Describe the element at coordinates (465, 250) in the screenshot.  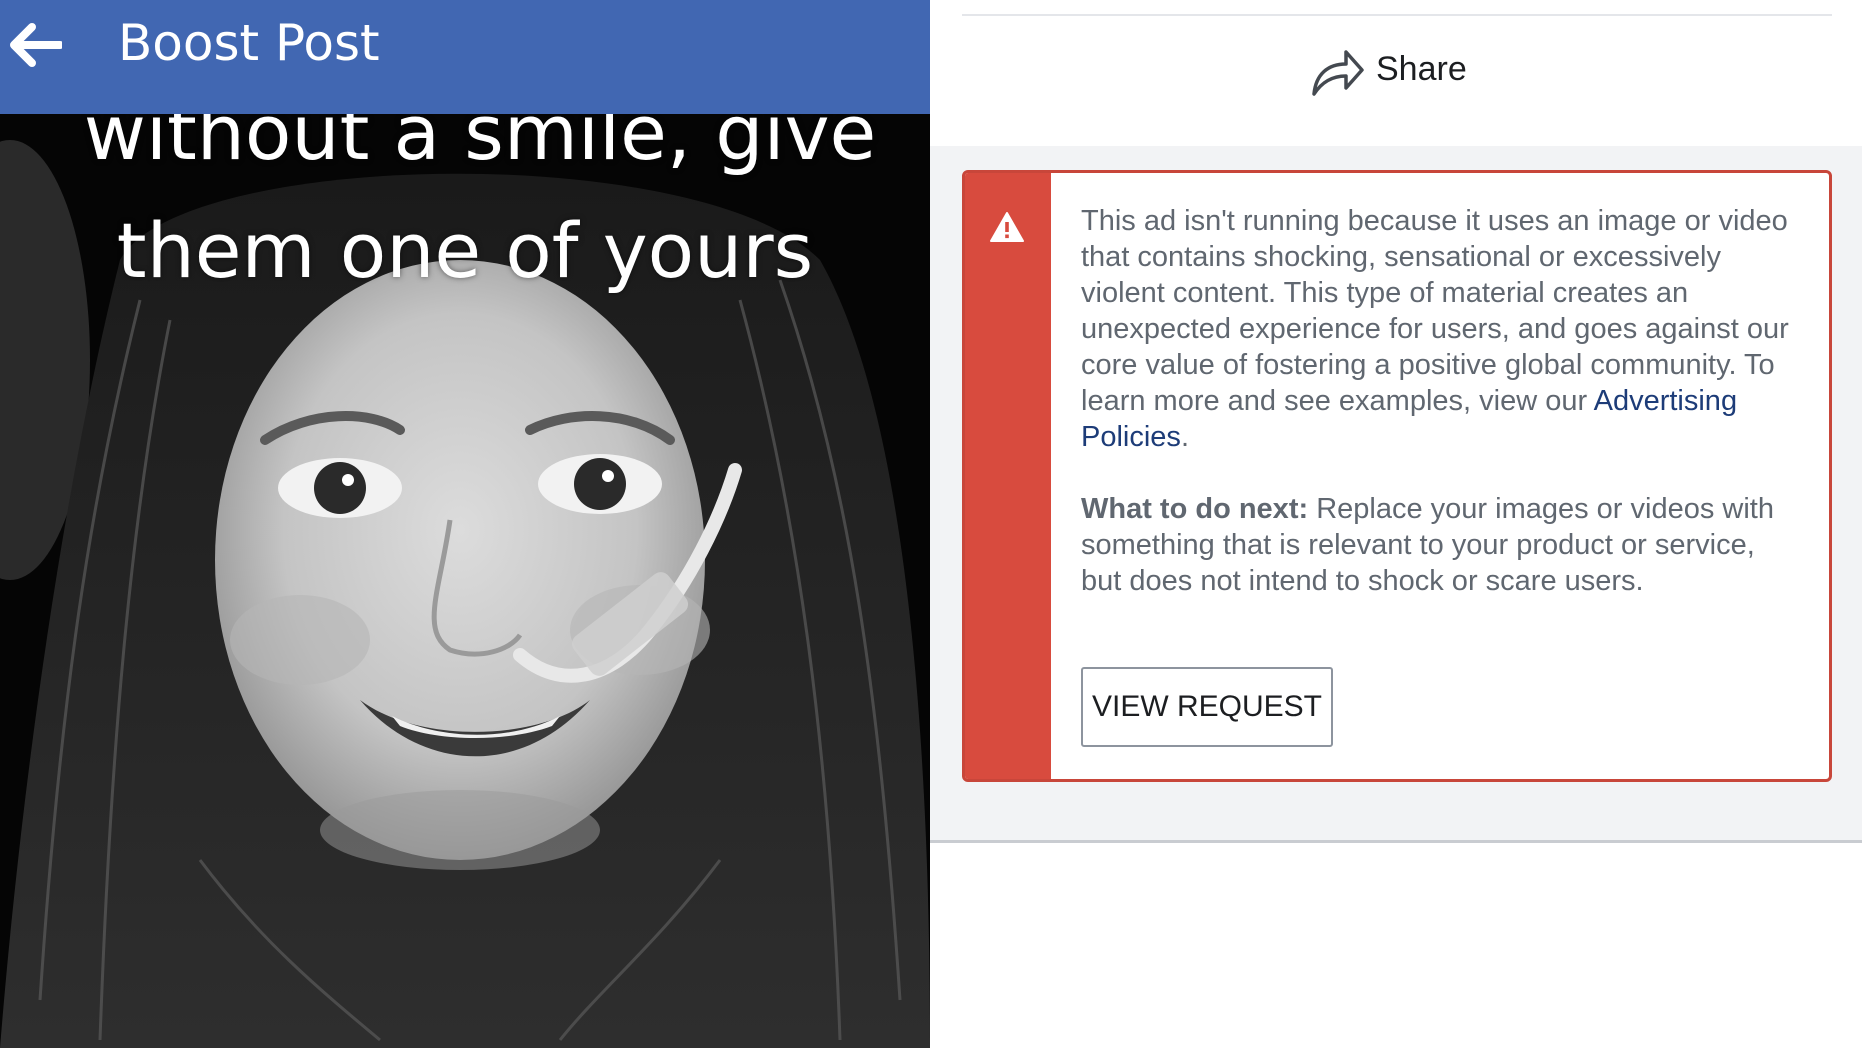
I see `image-caption-line-2: them one of yours` at that location.